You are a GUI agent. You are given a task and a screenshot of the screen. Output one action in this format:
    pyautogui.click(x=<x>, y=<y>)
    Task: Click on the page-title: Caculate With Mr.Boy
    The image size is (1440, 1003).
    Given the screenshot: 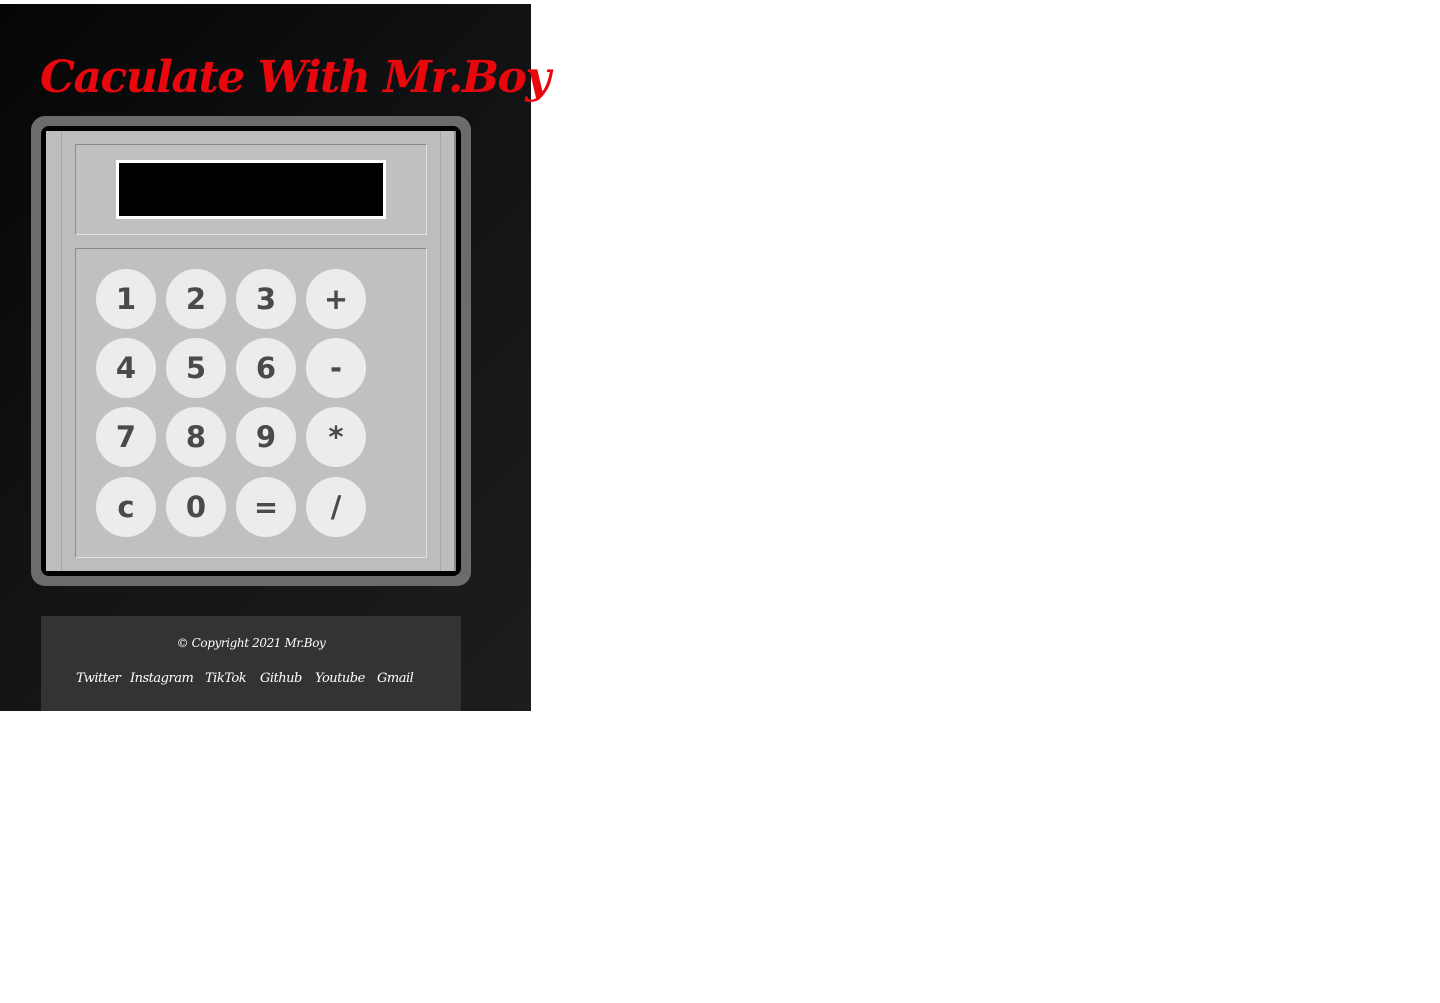 What is the action you would take?
    pyautogui.click(x=295, y=77)
    